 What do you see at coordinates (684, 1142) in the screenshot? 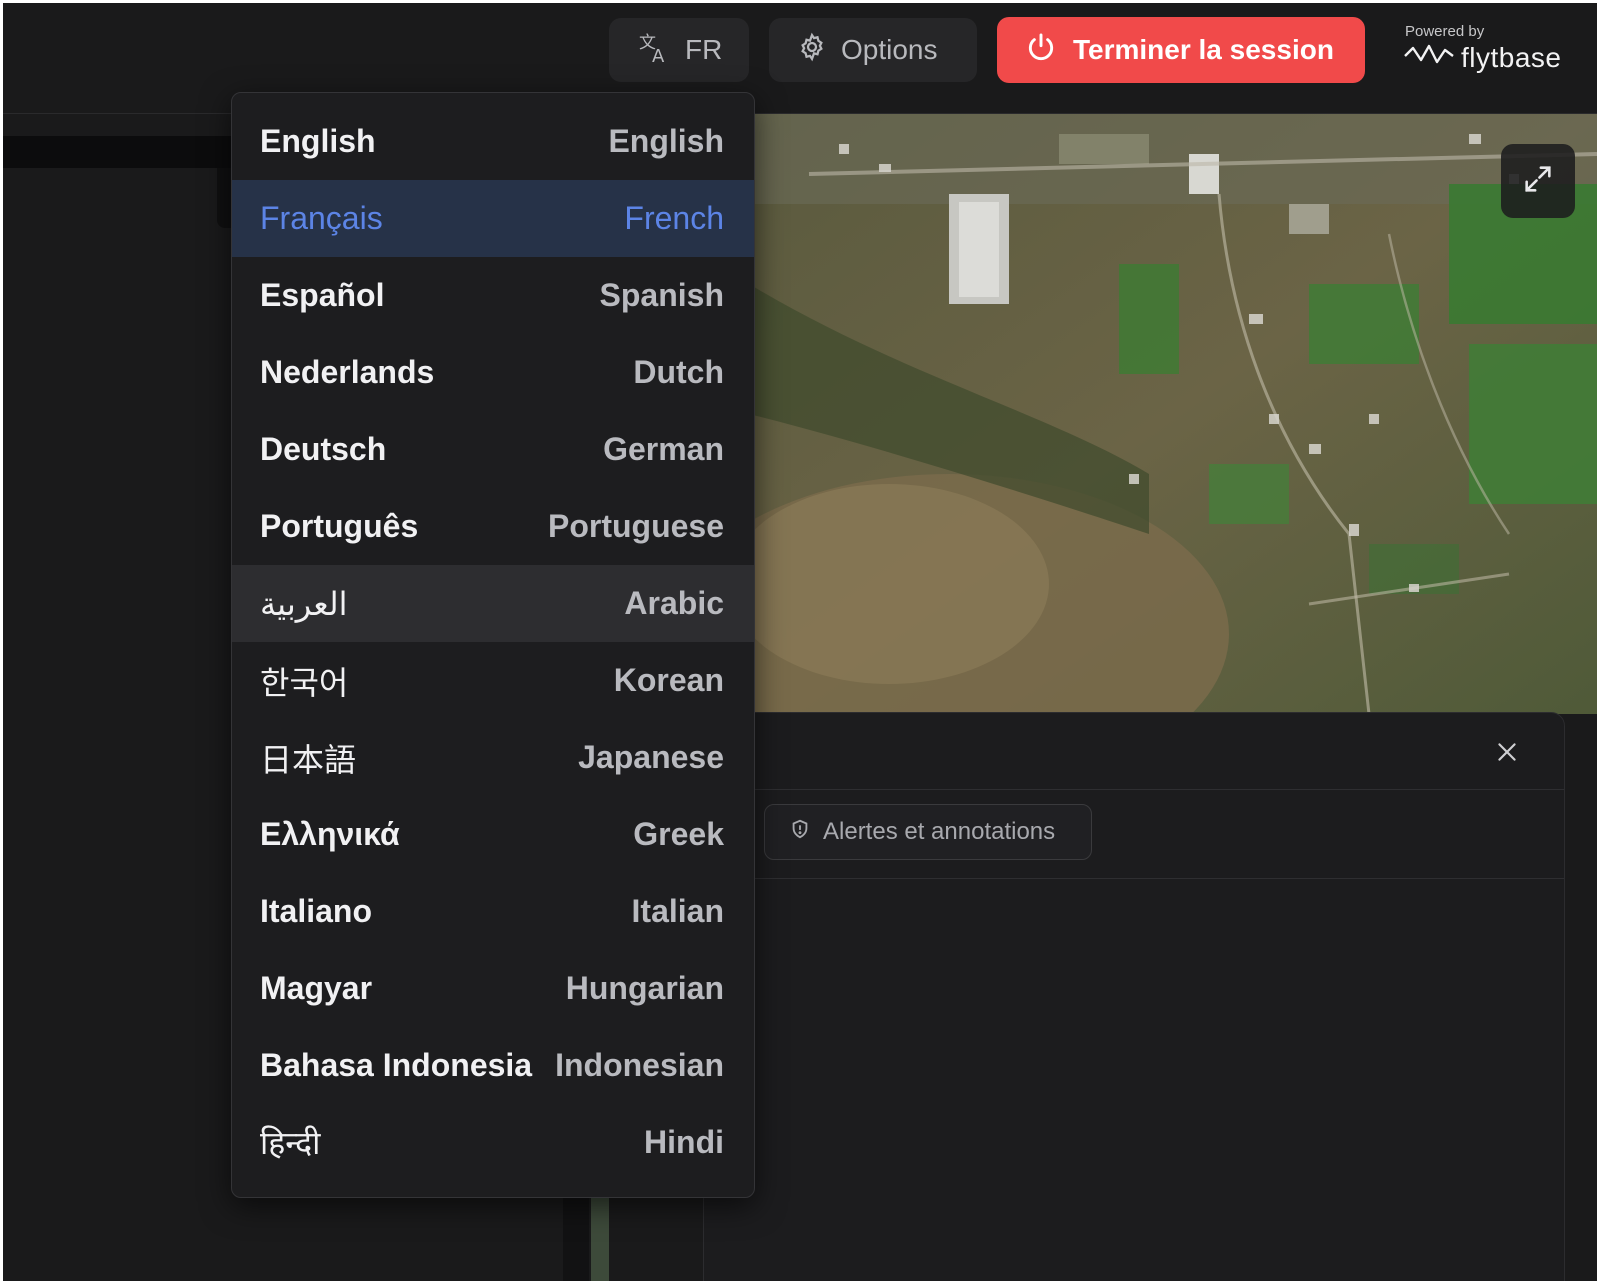
I see `language-english-name: Hindi` at bounding box center [684, 1142].